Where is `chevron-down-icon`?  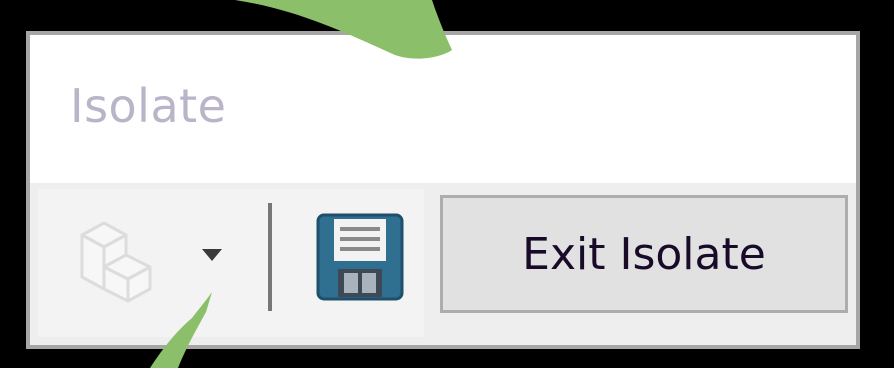
chevron-down-icon is located at coordinates (212, 255).